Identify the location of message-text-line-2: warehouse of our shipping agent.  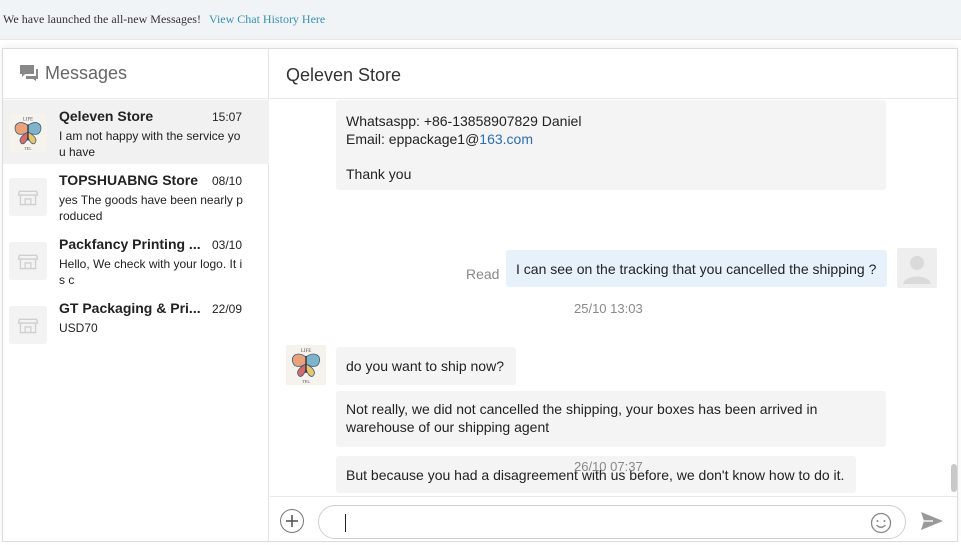
(448, 427).